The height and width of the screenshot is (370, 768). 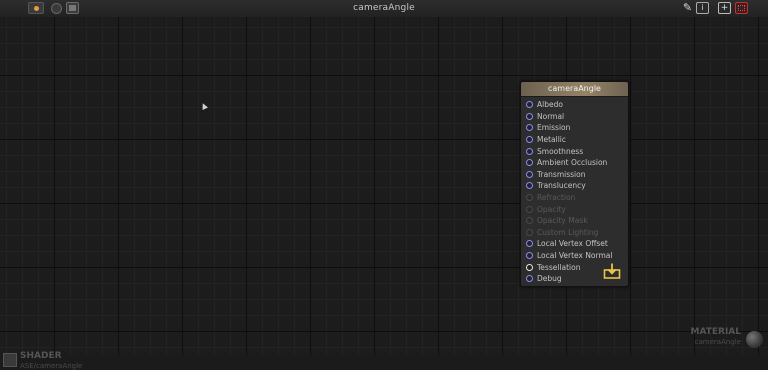 I want to click on port-label: Tessellation, so click(x=559, y=267).